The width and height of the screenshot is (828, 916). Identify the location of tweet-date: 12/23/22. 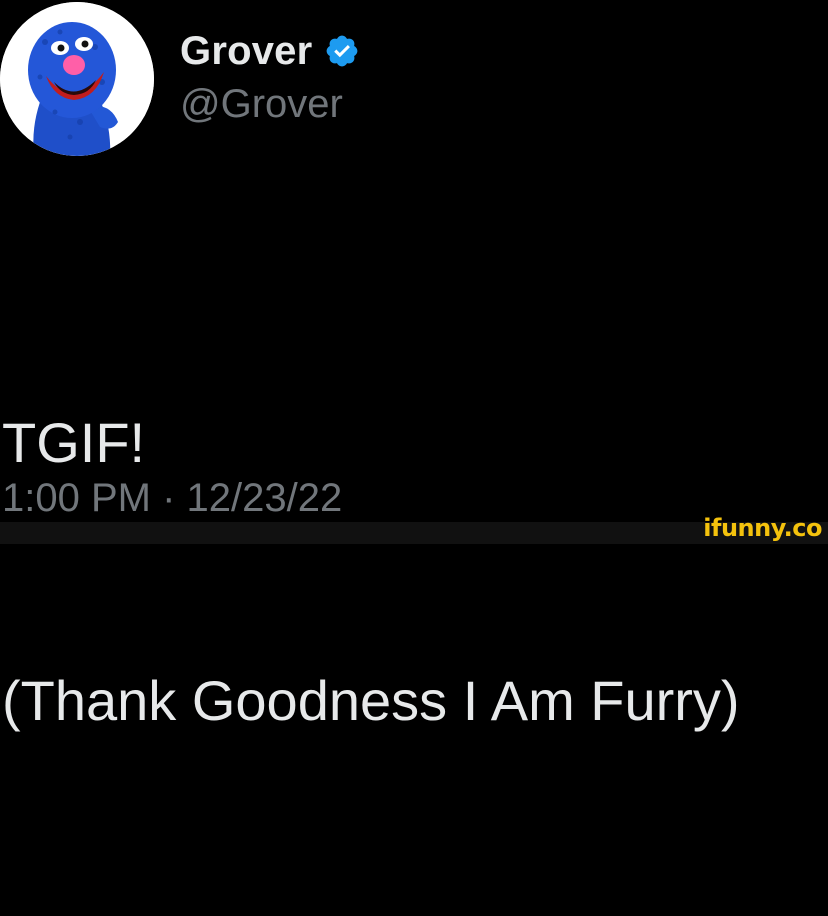
(264, 498).